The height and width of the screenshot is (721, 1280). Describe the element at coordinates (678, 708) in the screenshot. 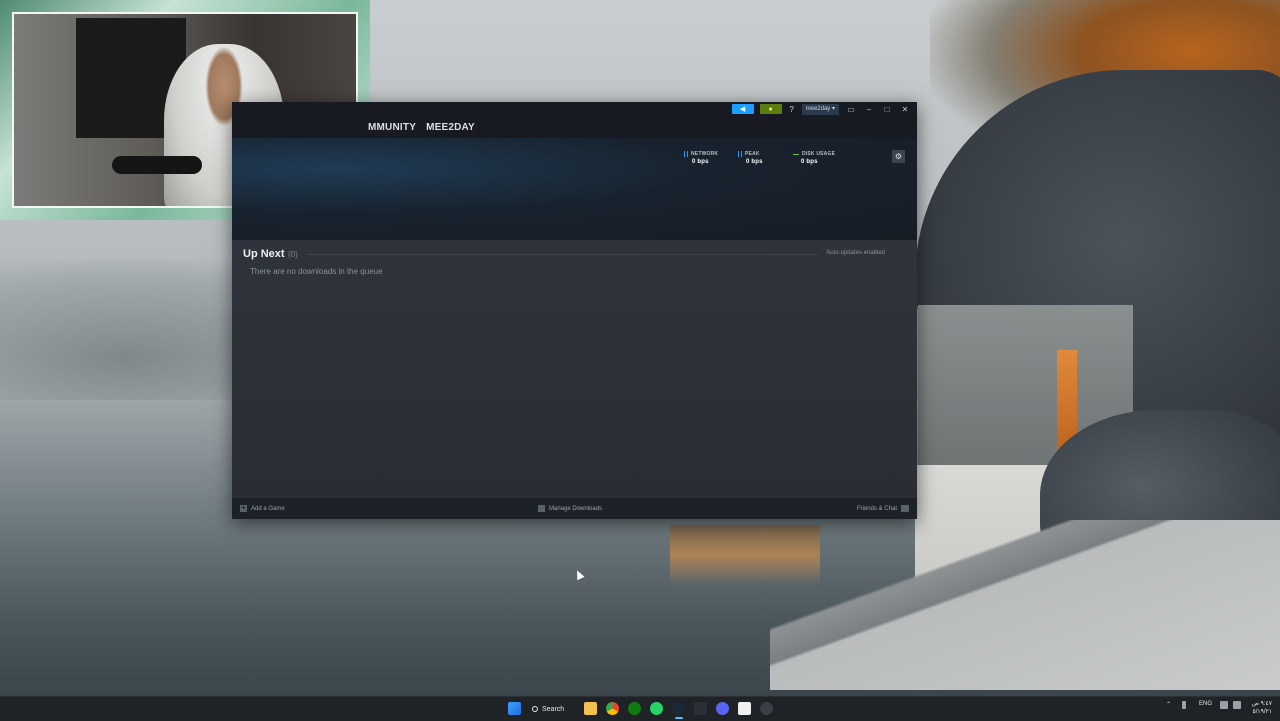

I see `steam-icon` at that location.